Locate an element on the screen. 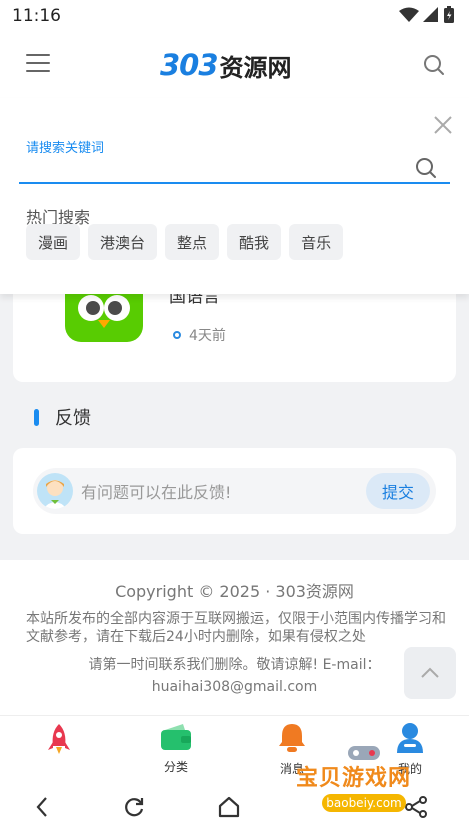 The height and width of the screenshot is (834, 469). feedback-title: 反馈 is located at coordinates (73, 418).